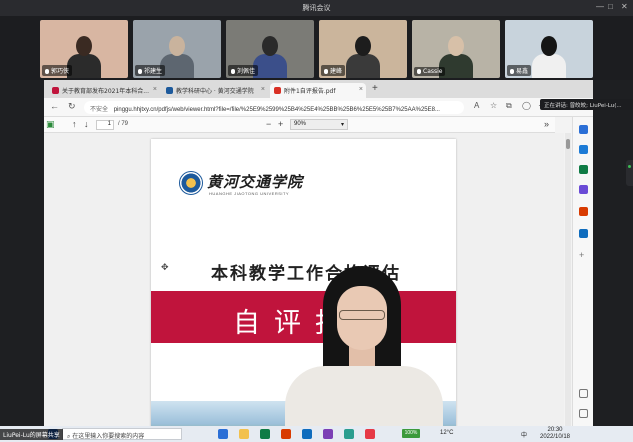 Image resolution: width=633 pixels, height=442 pixels. I want to click on participant-tile: 祁建生, so click(177, 49).